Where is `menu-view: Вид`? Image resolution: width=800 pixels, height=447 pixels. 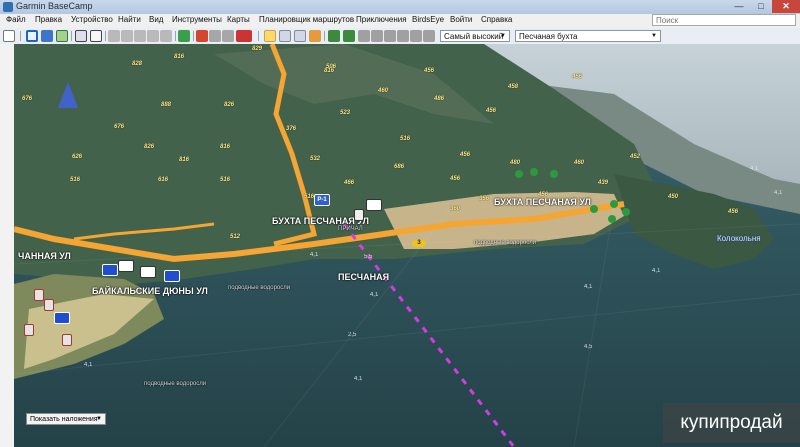 menu-view: Вид is located at coordinates (156, 19).